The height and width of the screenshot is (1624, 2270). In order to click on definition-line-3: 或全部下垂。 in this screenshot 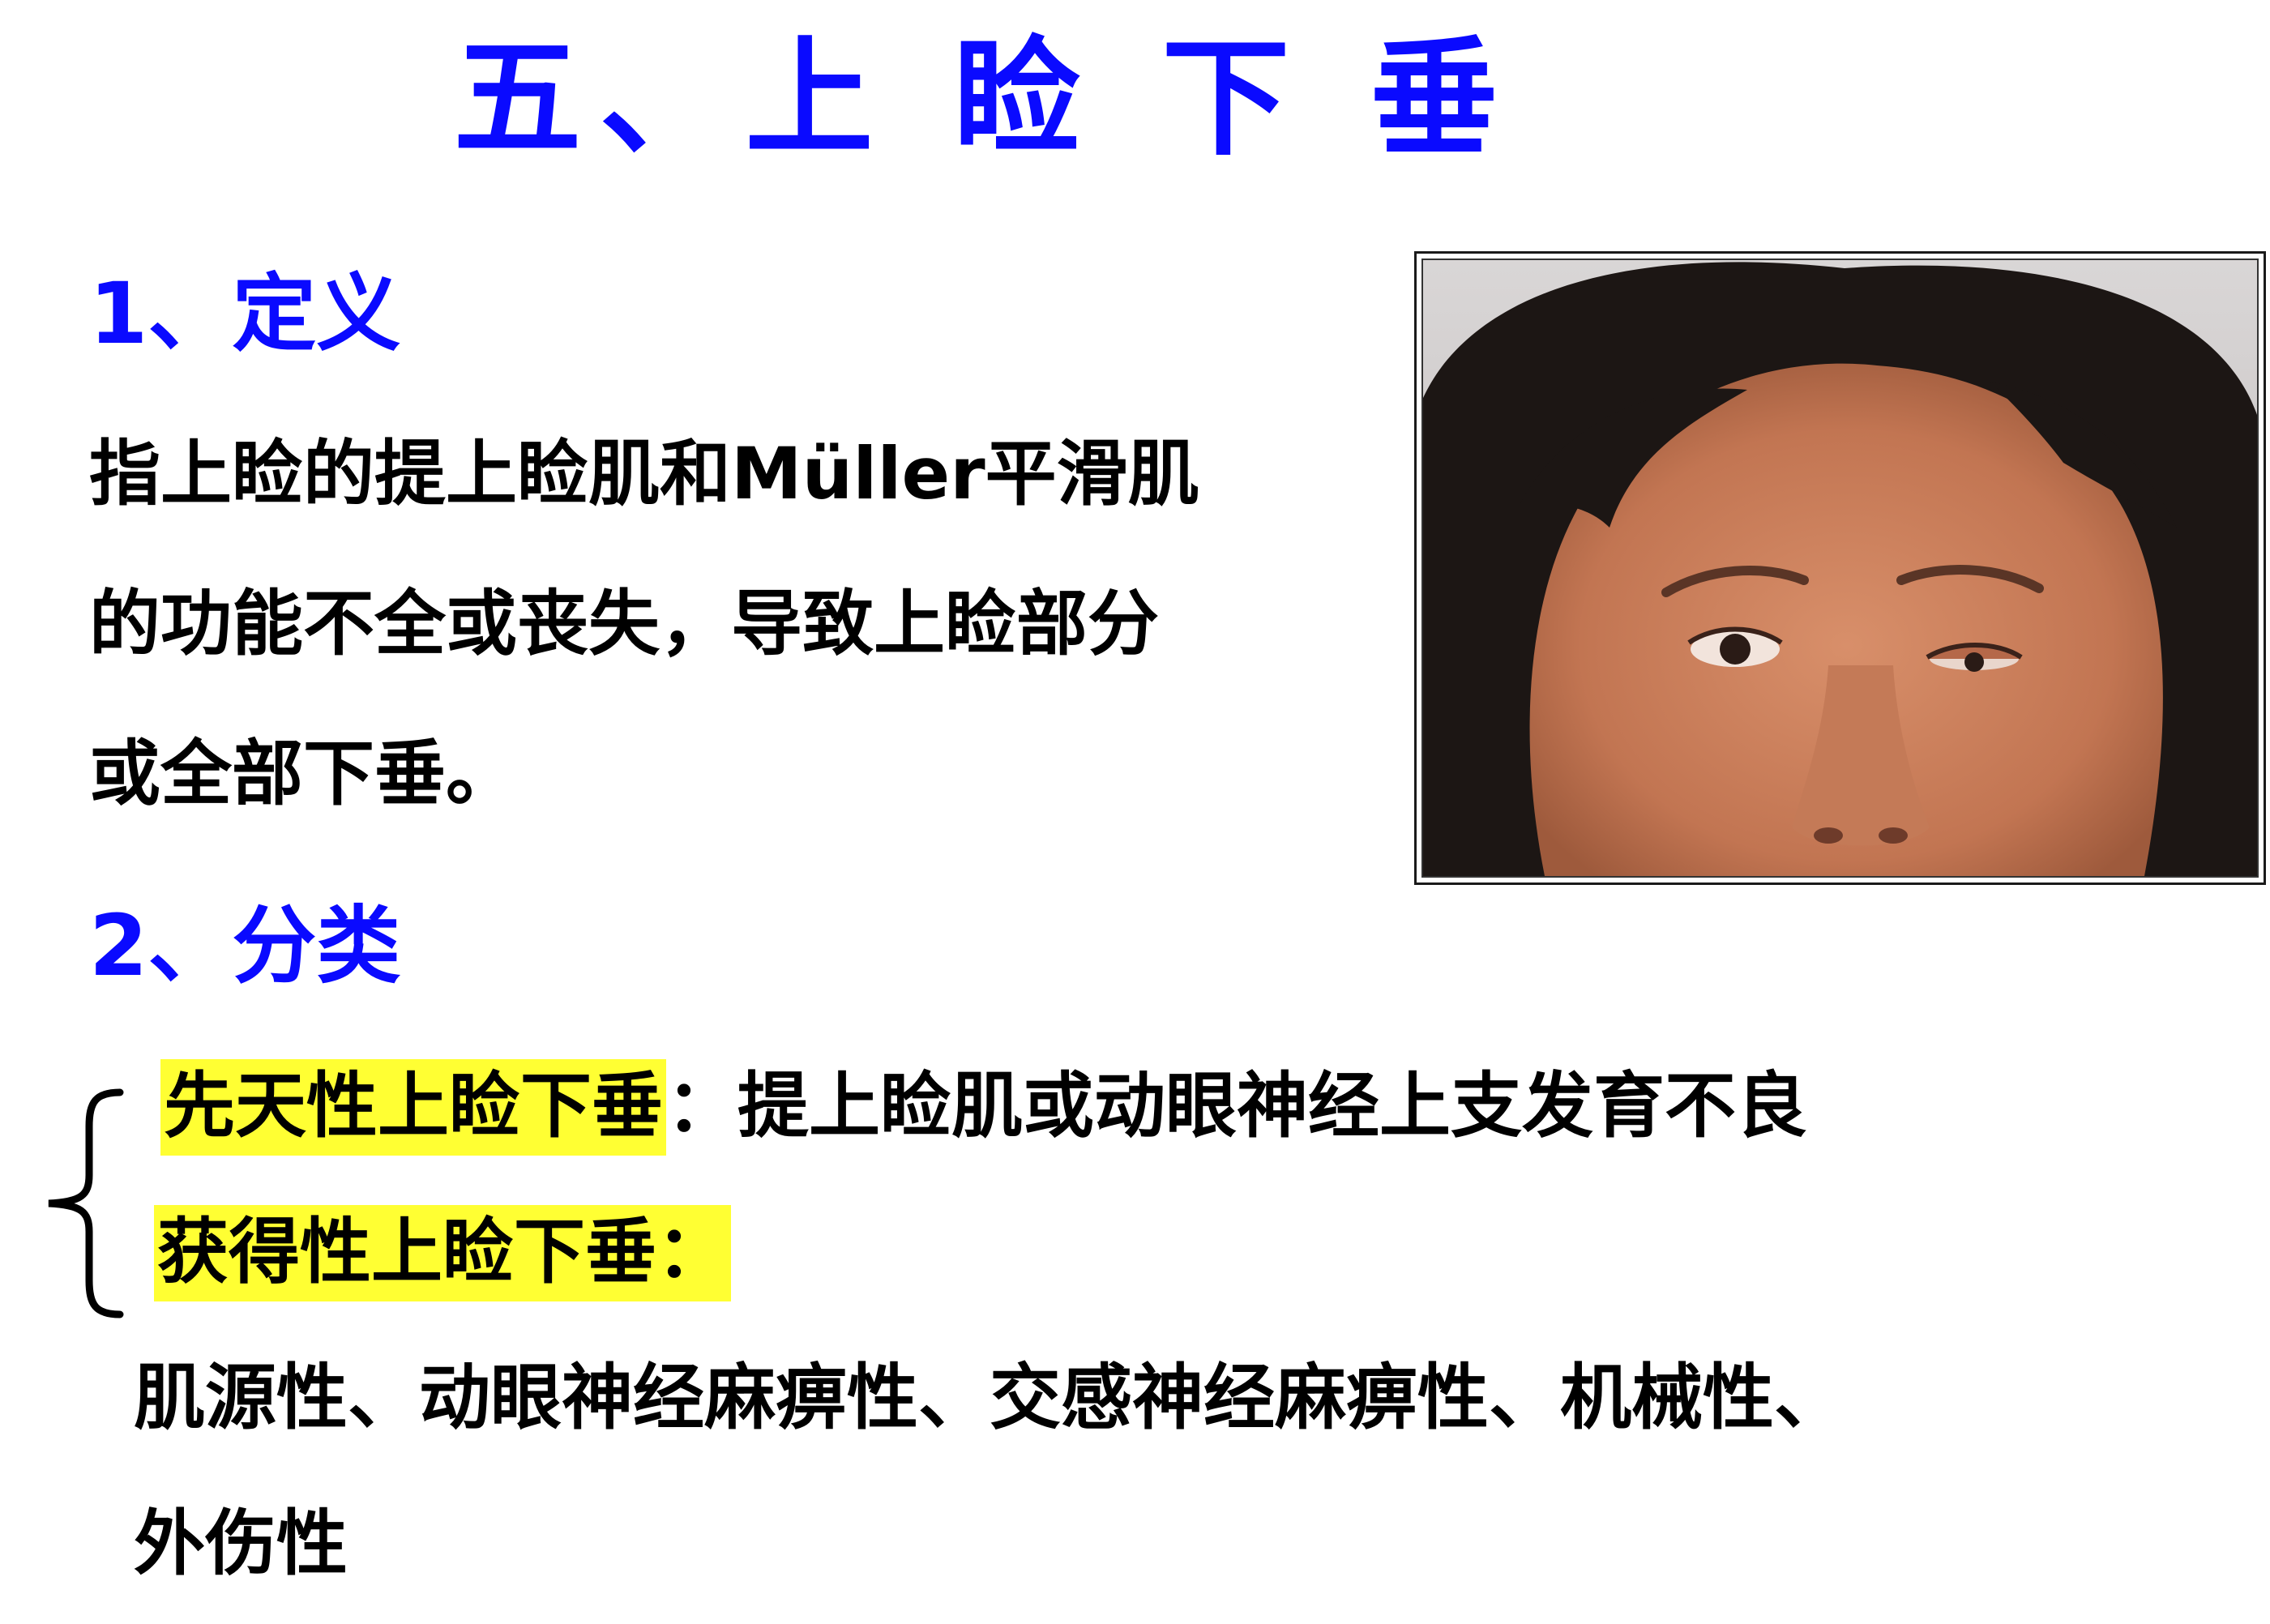, I will do `click(303, 773)`.